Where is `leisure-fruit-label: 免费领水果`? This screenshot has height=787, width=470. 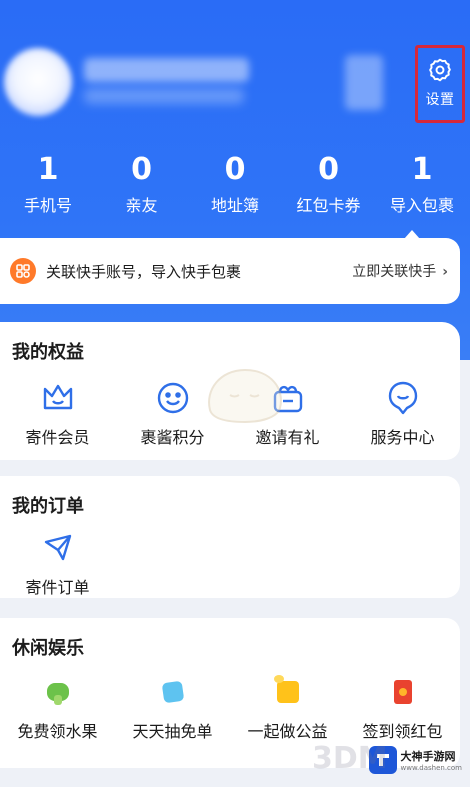
leisure-fruit-label: 免费领水果 is located at coordinates (57, 731).